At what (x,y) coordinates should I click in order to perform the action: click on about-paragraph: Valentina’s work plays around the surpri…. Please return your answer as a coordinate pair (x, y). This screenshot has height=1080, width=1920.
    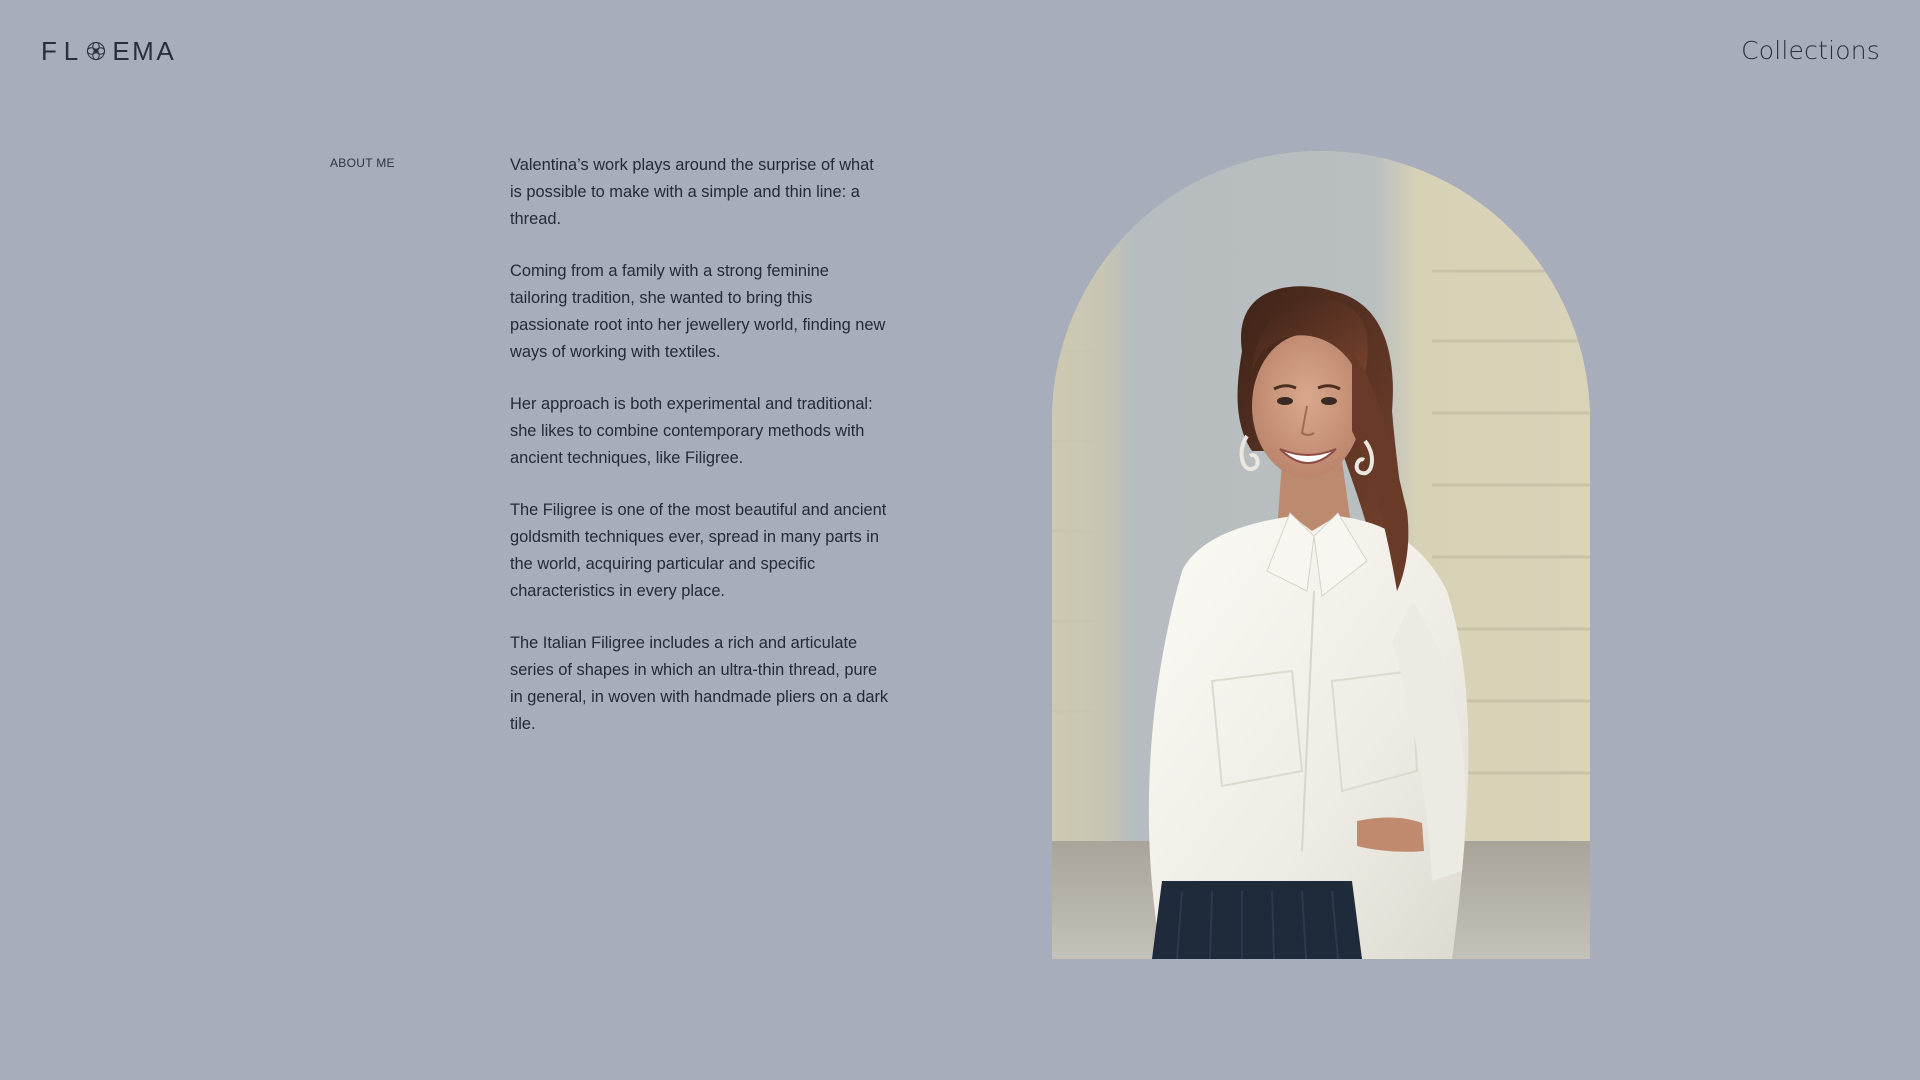
    Looking at the image, I should click on (692, 192).